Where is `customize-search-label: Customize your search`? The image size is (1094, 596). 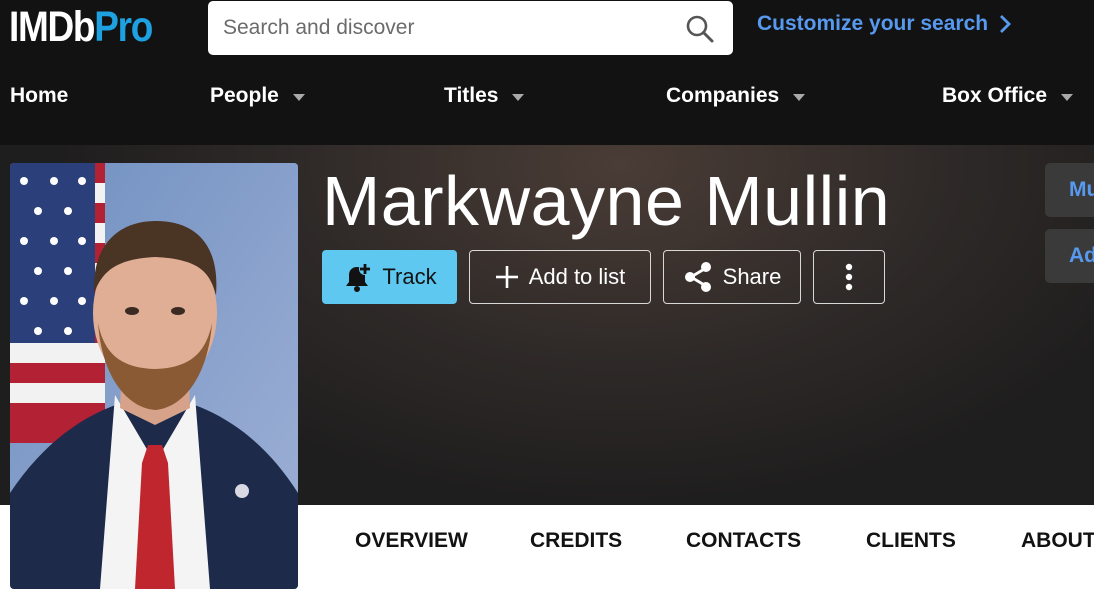
customize-search-label: Customize your search is located at coordinates (873, 23).